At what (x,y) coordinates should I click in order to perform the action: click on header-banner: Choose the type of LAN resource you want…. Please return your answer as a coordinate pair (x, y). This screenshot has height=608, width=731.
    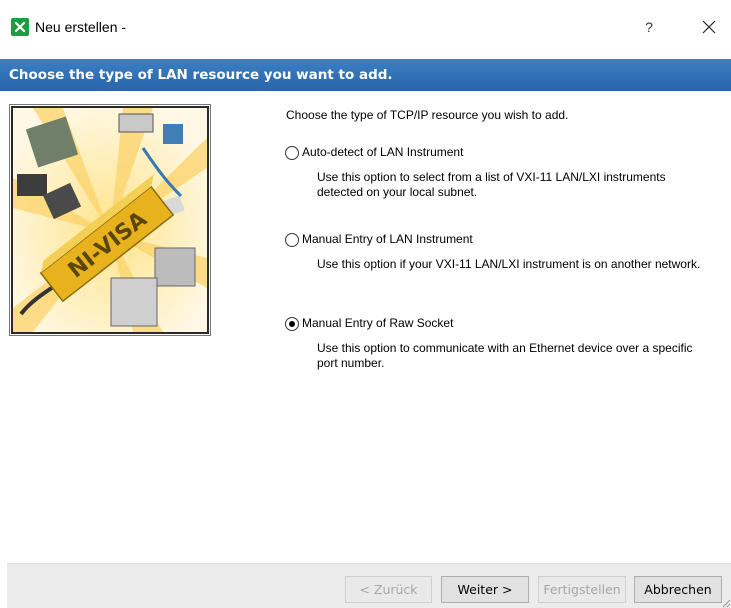
    Looking at the image, I should click on (365, 75).